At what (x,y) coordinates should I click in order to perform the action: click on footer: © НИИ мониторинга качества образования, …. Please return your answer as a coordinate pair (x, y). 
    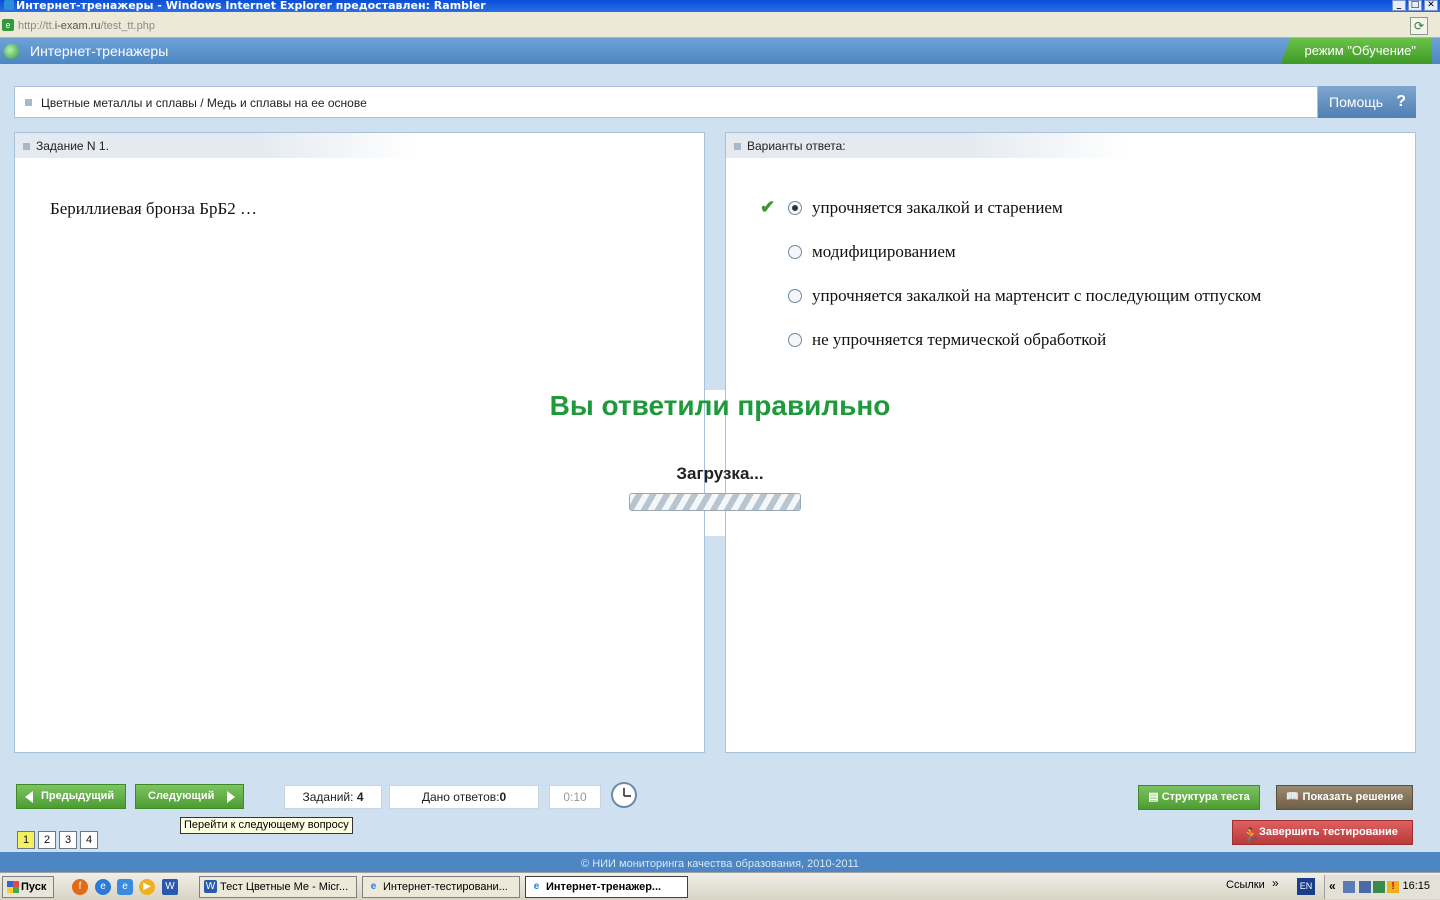
    Looking at the image, I should click on (720, 862).